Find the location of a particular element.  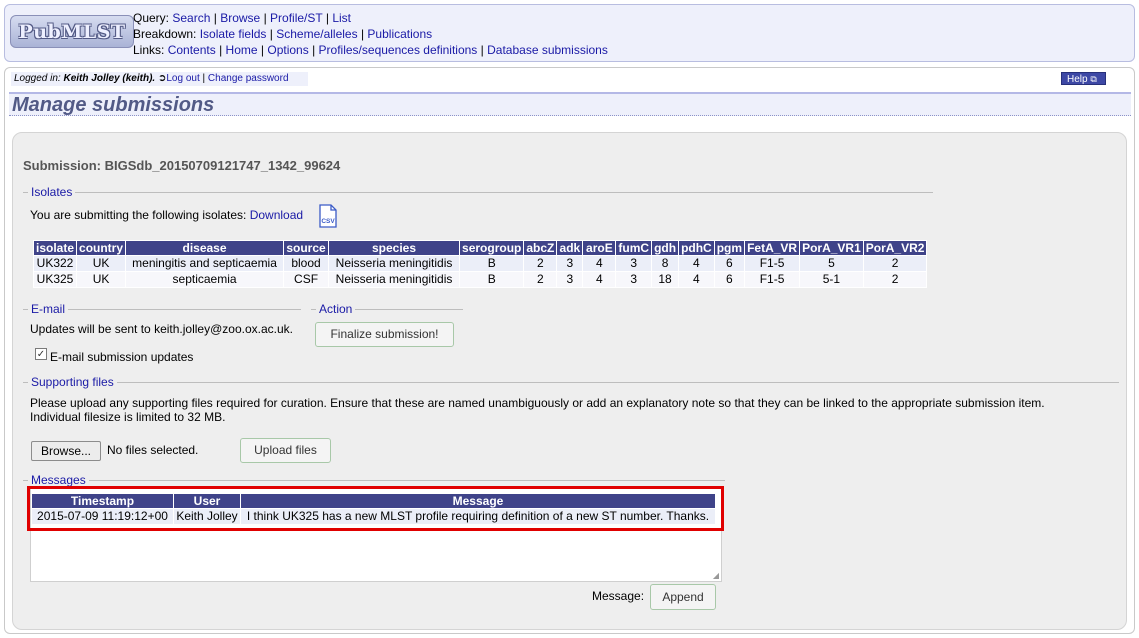

isolates-fieldset: Isolates is located at coordinates (478, 192).